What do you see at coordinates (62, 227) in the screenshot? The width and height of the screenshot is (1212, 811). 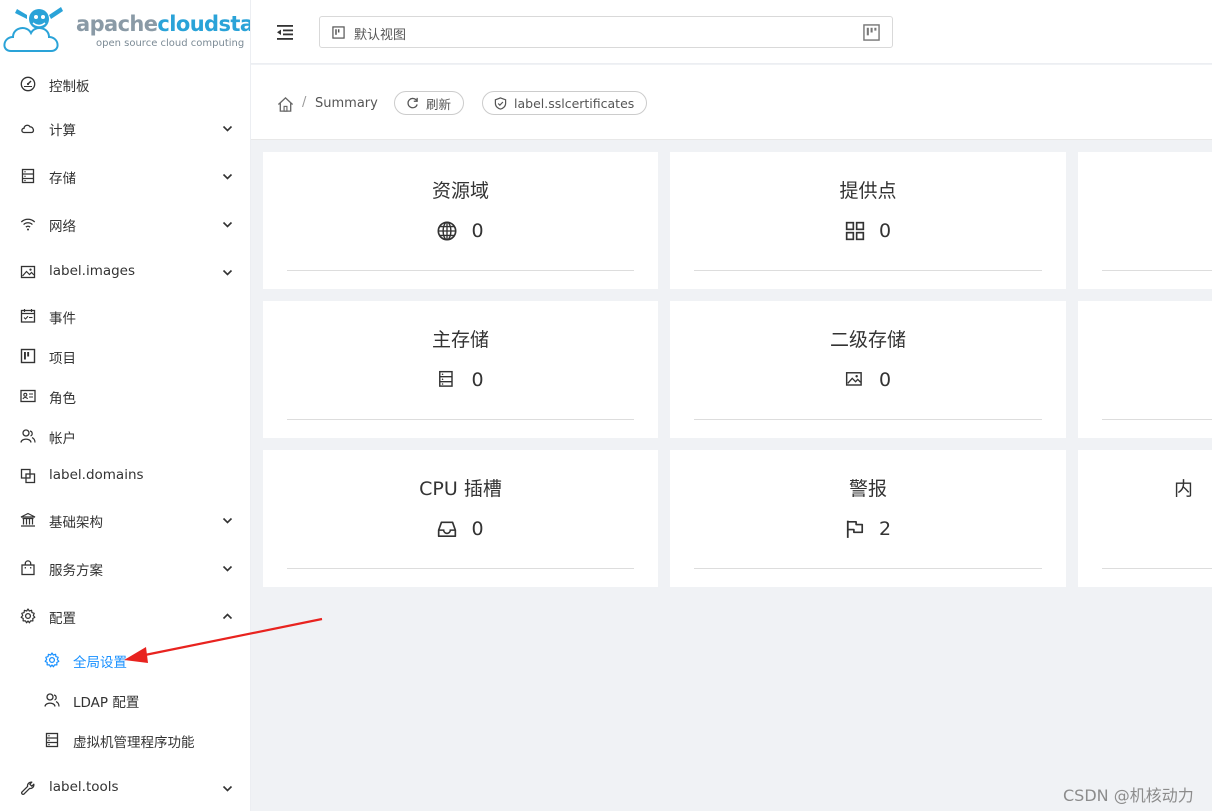 I see `sidebar-item-label: 网络` at bounding box center [62, 227].